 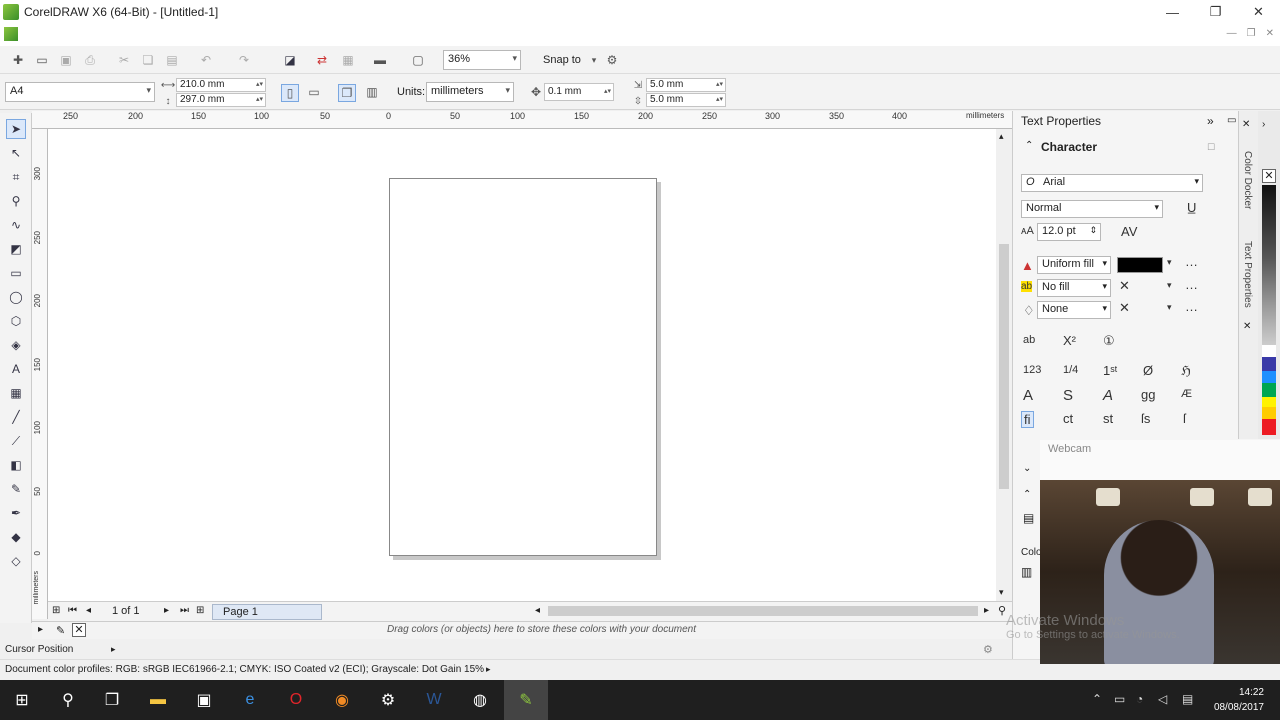 What do you see at coordinates (16, 345) in the screenshot?
I see `basic-shapes-tool-icon: ◈` at bounding box center [16, 345].